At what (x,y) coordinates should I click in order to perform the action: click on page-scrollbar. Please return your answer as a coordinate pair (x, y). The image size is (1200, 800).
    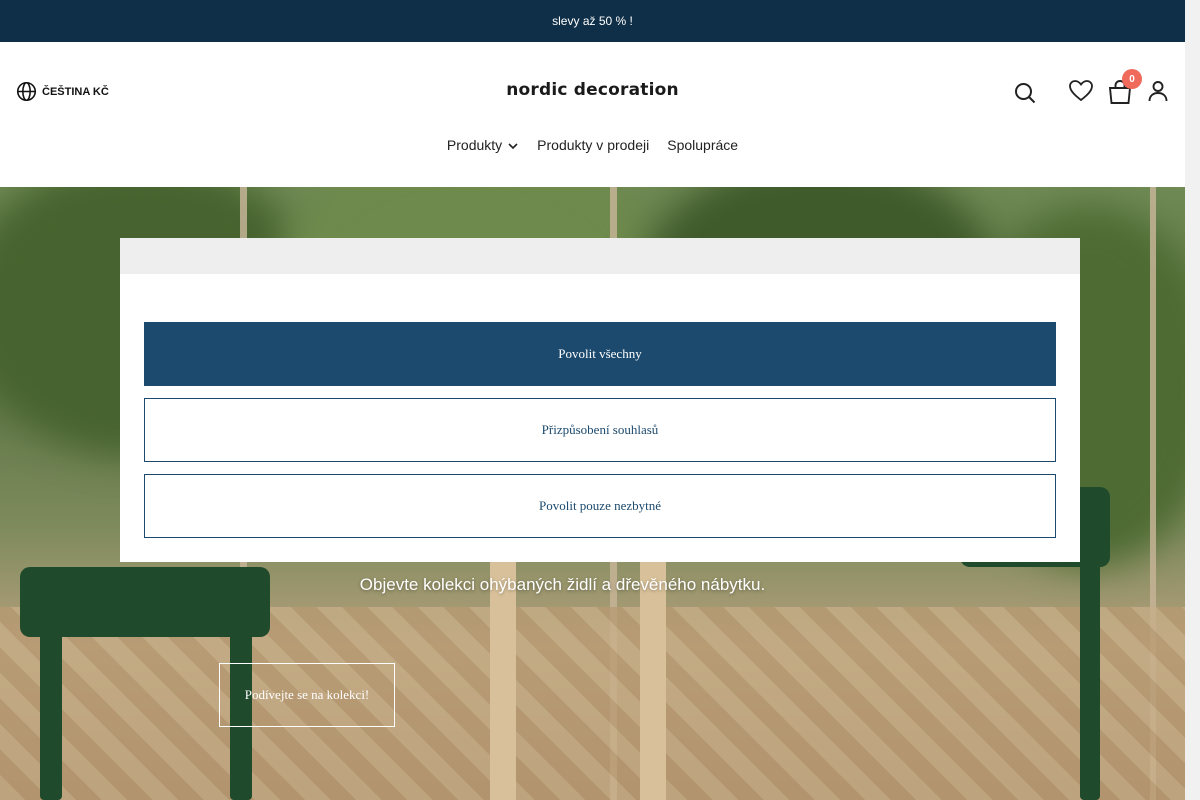
    Looking at the image, I should click on (1192, 400).